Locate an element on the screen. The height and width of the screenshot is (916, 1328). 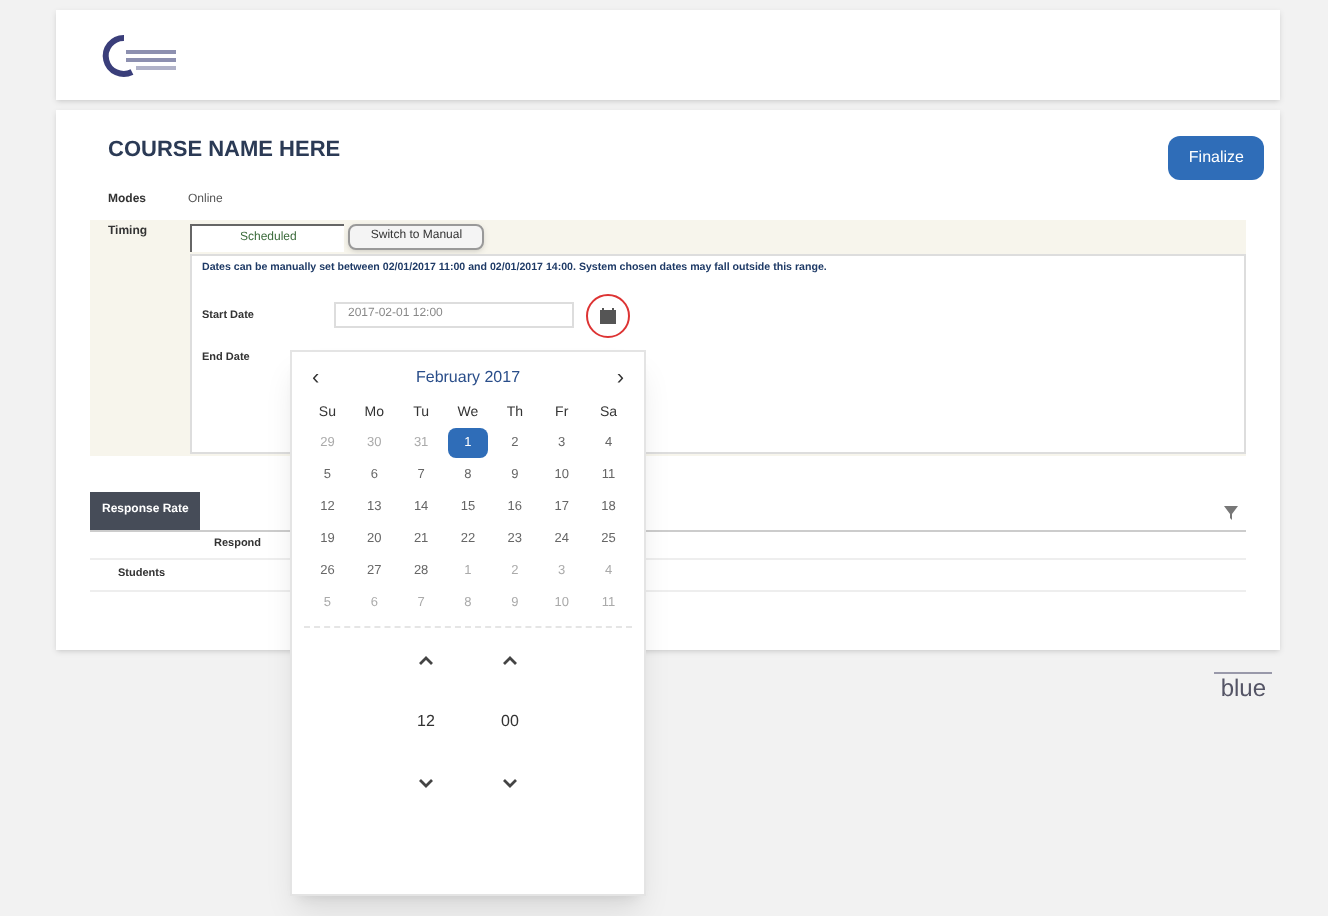
calendar-button is located at coordinates (608, 315).